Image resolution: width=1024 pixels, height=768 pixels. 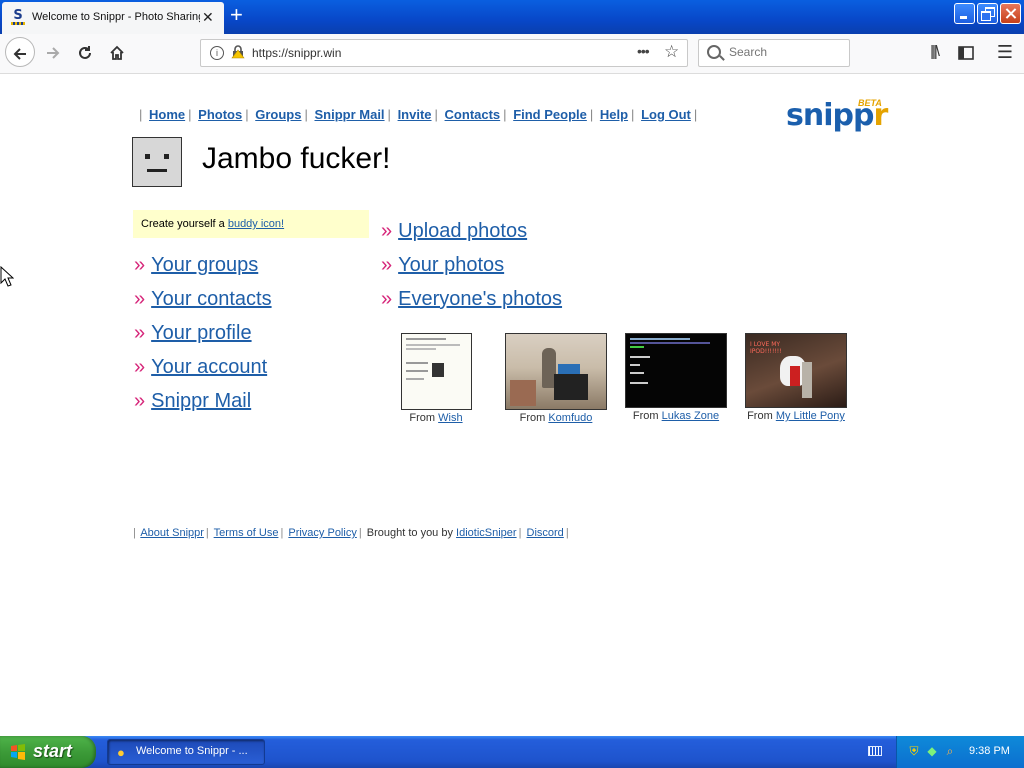 What do you see at coordinates (296, 158) in the screenshot?
I see `greeting-heading: Jambo fucker!` at bounding box center [296, 158].